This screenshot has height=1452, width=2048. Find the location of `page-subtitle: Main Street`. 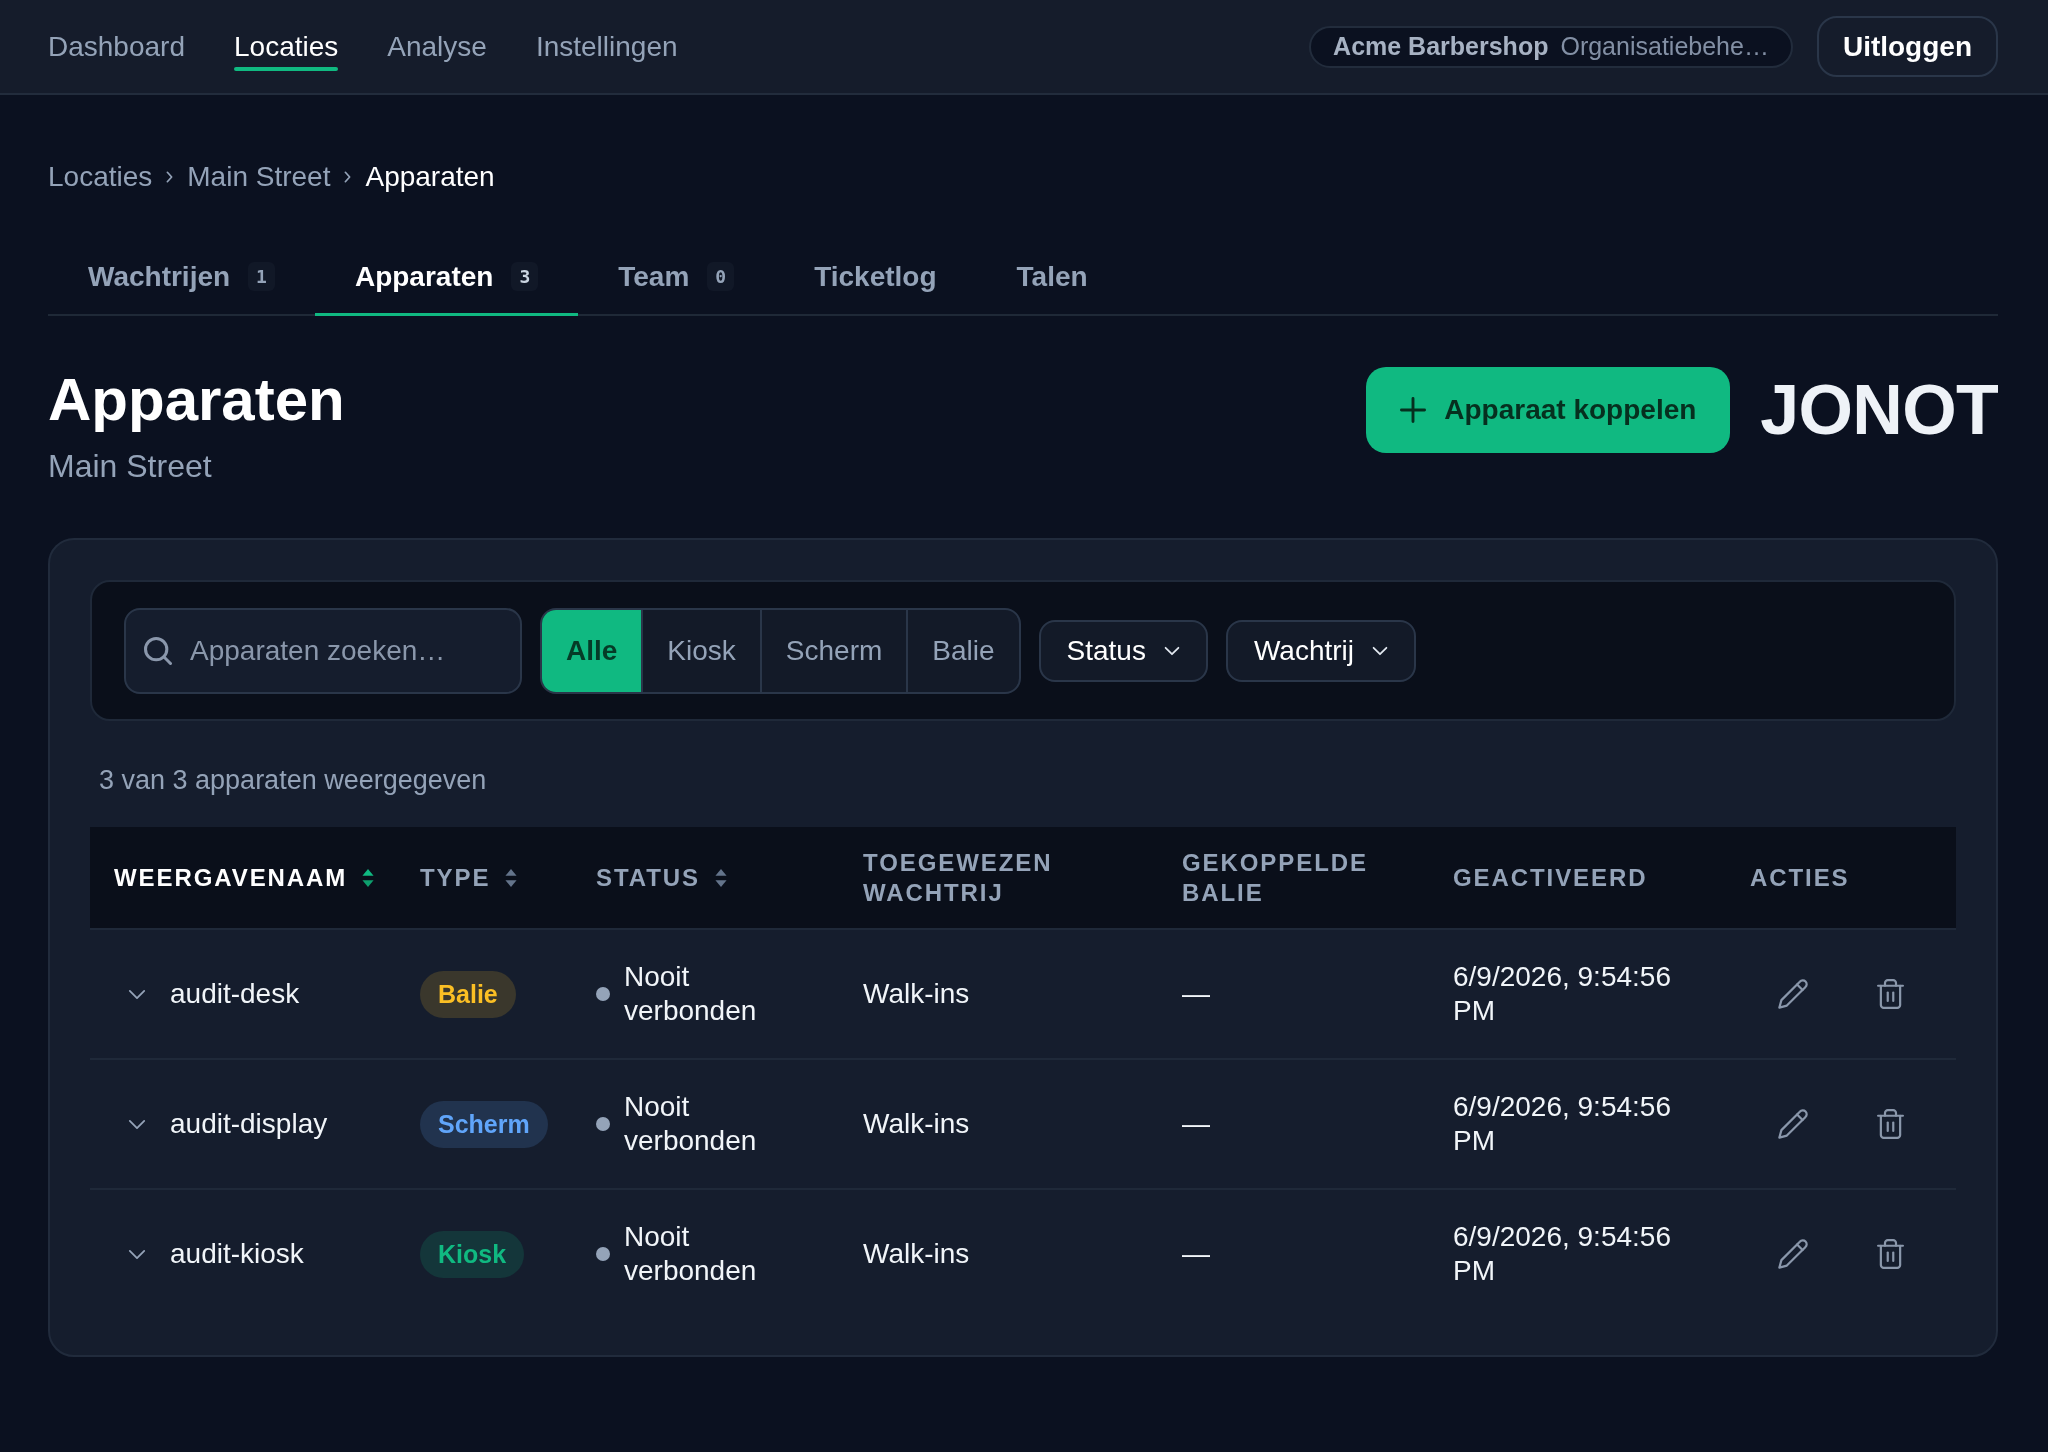

page-subtitle: Main Street is located at coordinates (130, 466).